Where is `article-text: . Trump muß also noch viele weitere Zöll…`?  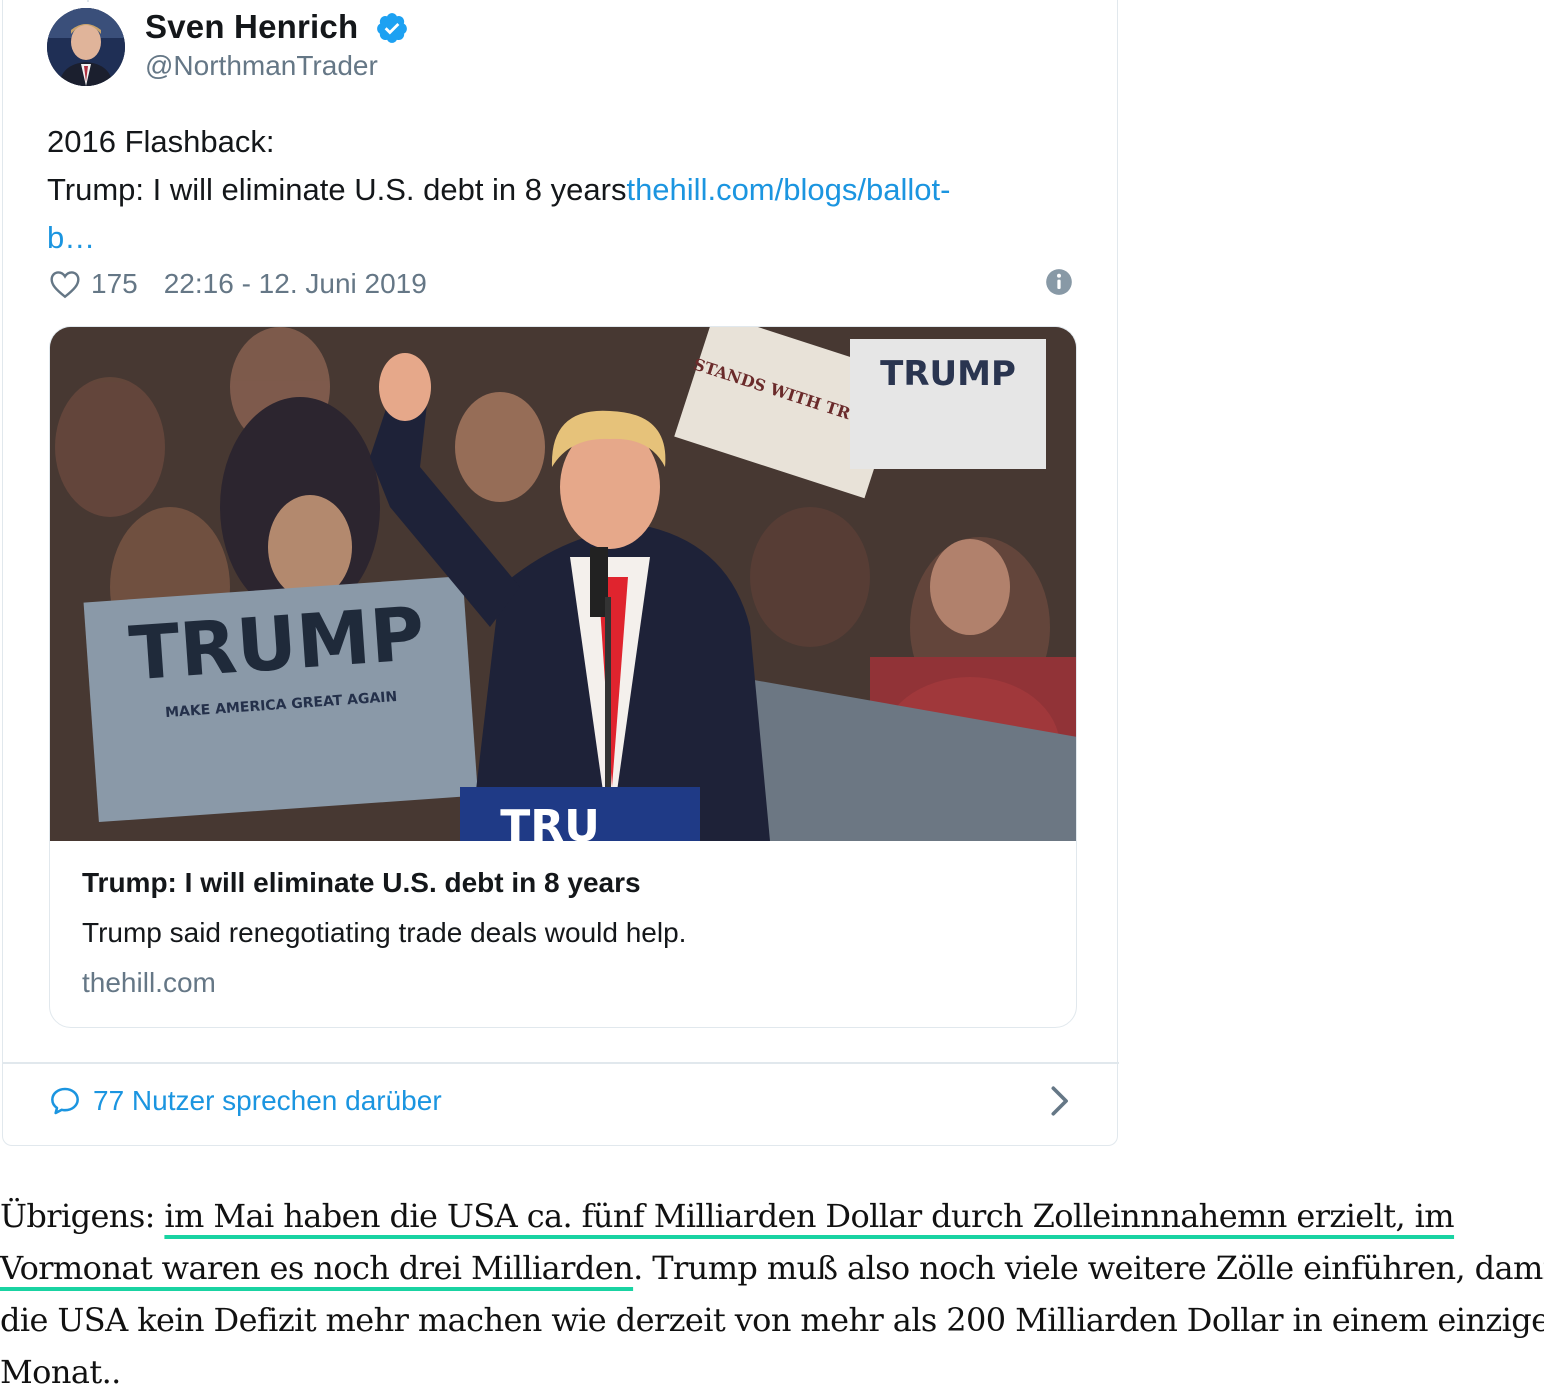 article-text: . Trump muß also noch viele weitere Zöll… is located at coordinates (1088, 1268).